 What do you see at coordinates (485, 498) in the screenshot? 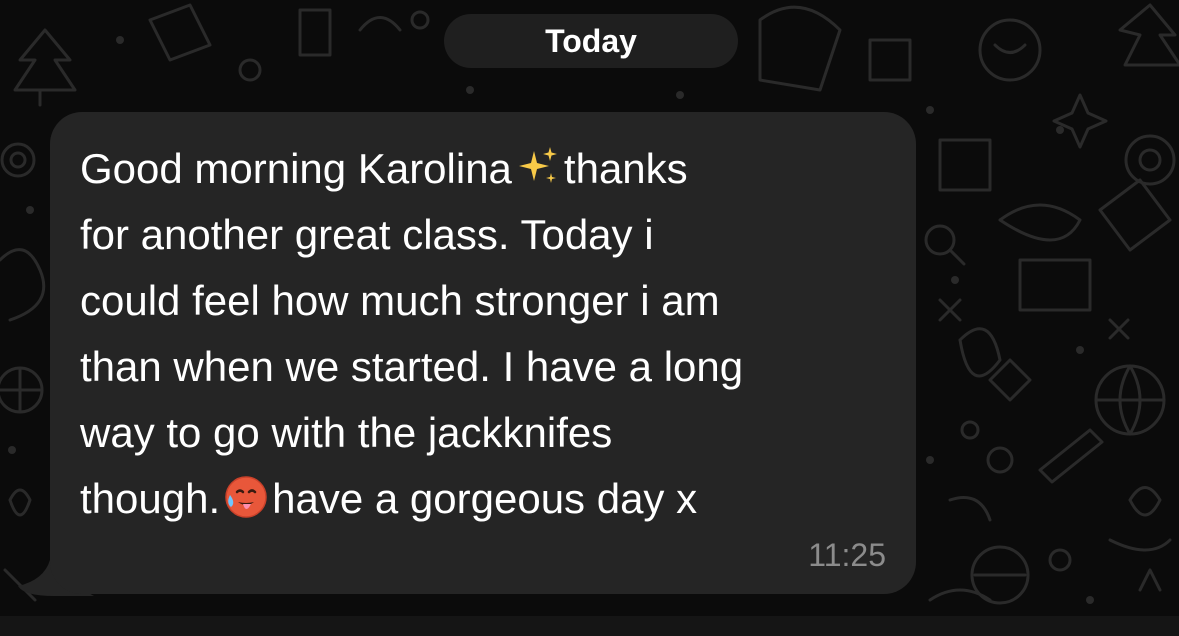
I see `message-text-part-3: have a gorgeous day x` at bounding box center [485, 498].